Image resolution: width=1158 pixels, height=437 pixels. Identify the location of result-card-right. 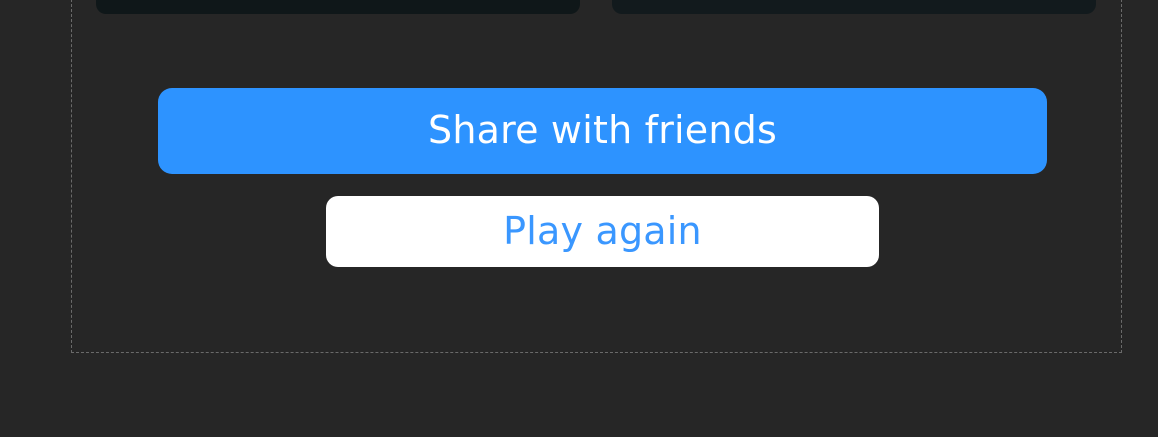
(854, 7).